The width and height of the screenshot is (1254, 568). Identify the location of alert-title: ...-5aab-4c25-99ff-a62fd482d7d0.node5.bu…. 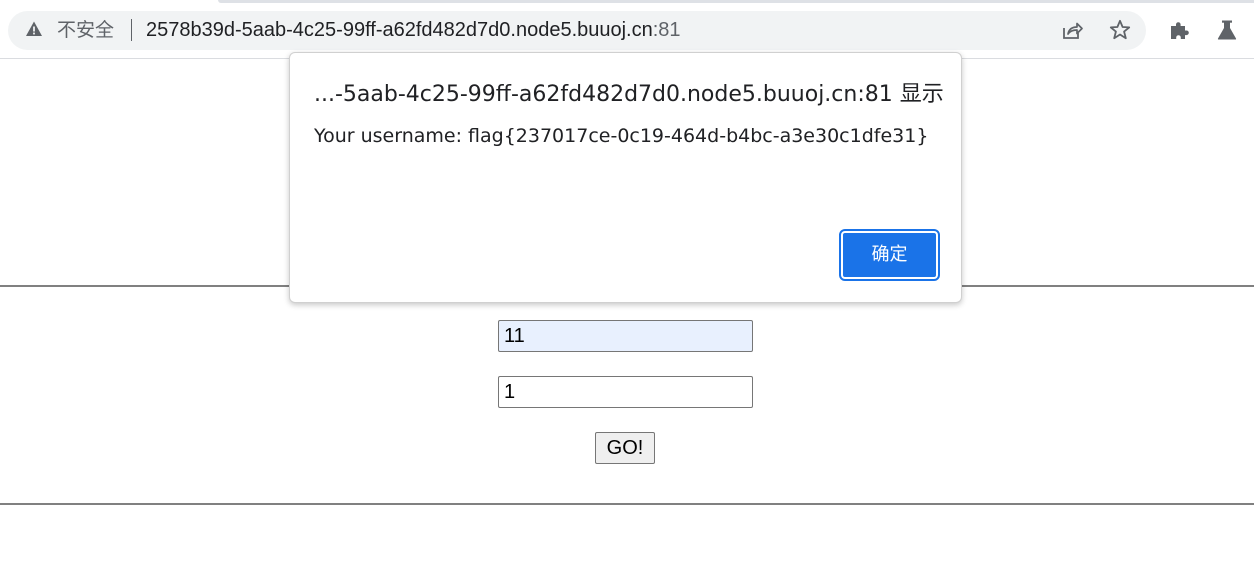
(629, 94).